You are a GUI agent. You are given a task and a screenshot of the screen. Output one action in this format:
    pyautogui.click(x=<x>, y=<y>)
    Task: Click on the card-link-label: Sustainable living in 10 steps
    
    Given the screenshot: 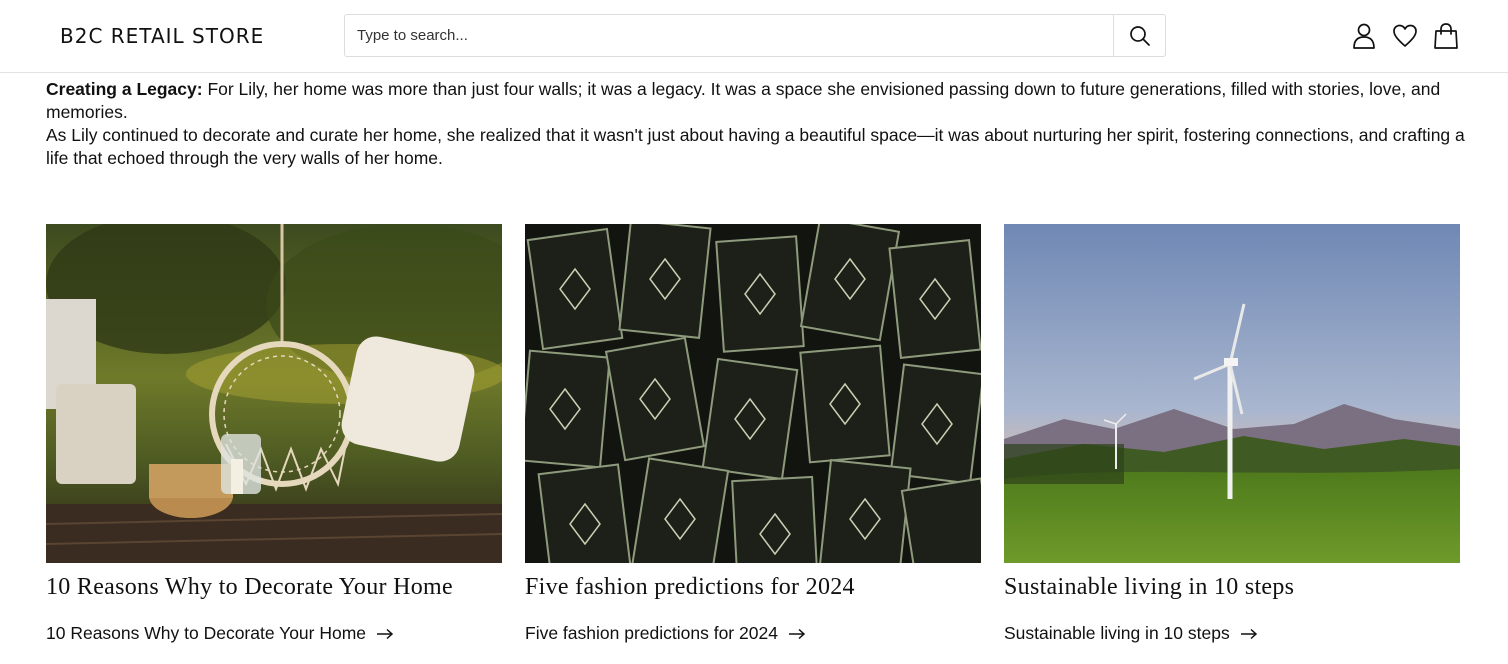 What is the action you would take?
    pyautogui.click(x=1117, y=633)
    